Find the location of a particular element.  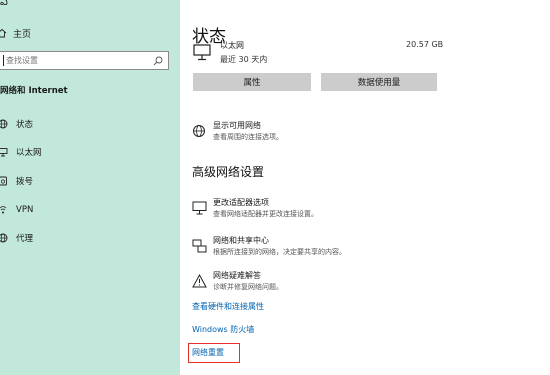

sidebar-item-proxy: 代理 is located at coordinates (85, 238).